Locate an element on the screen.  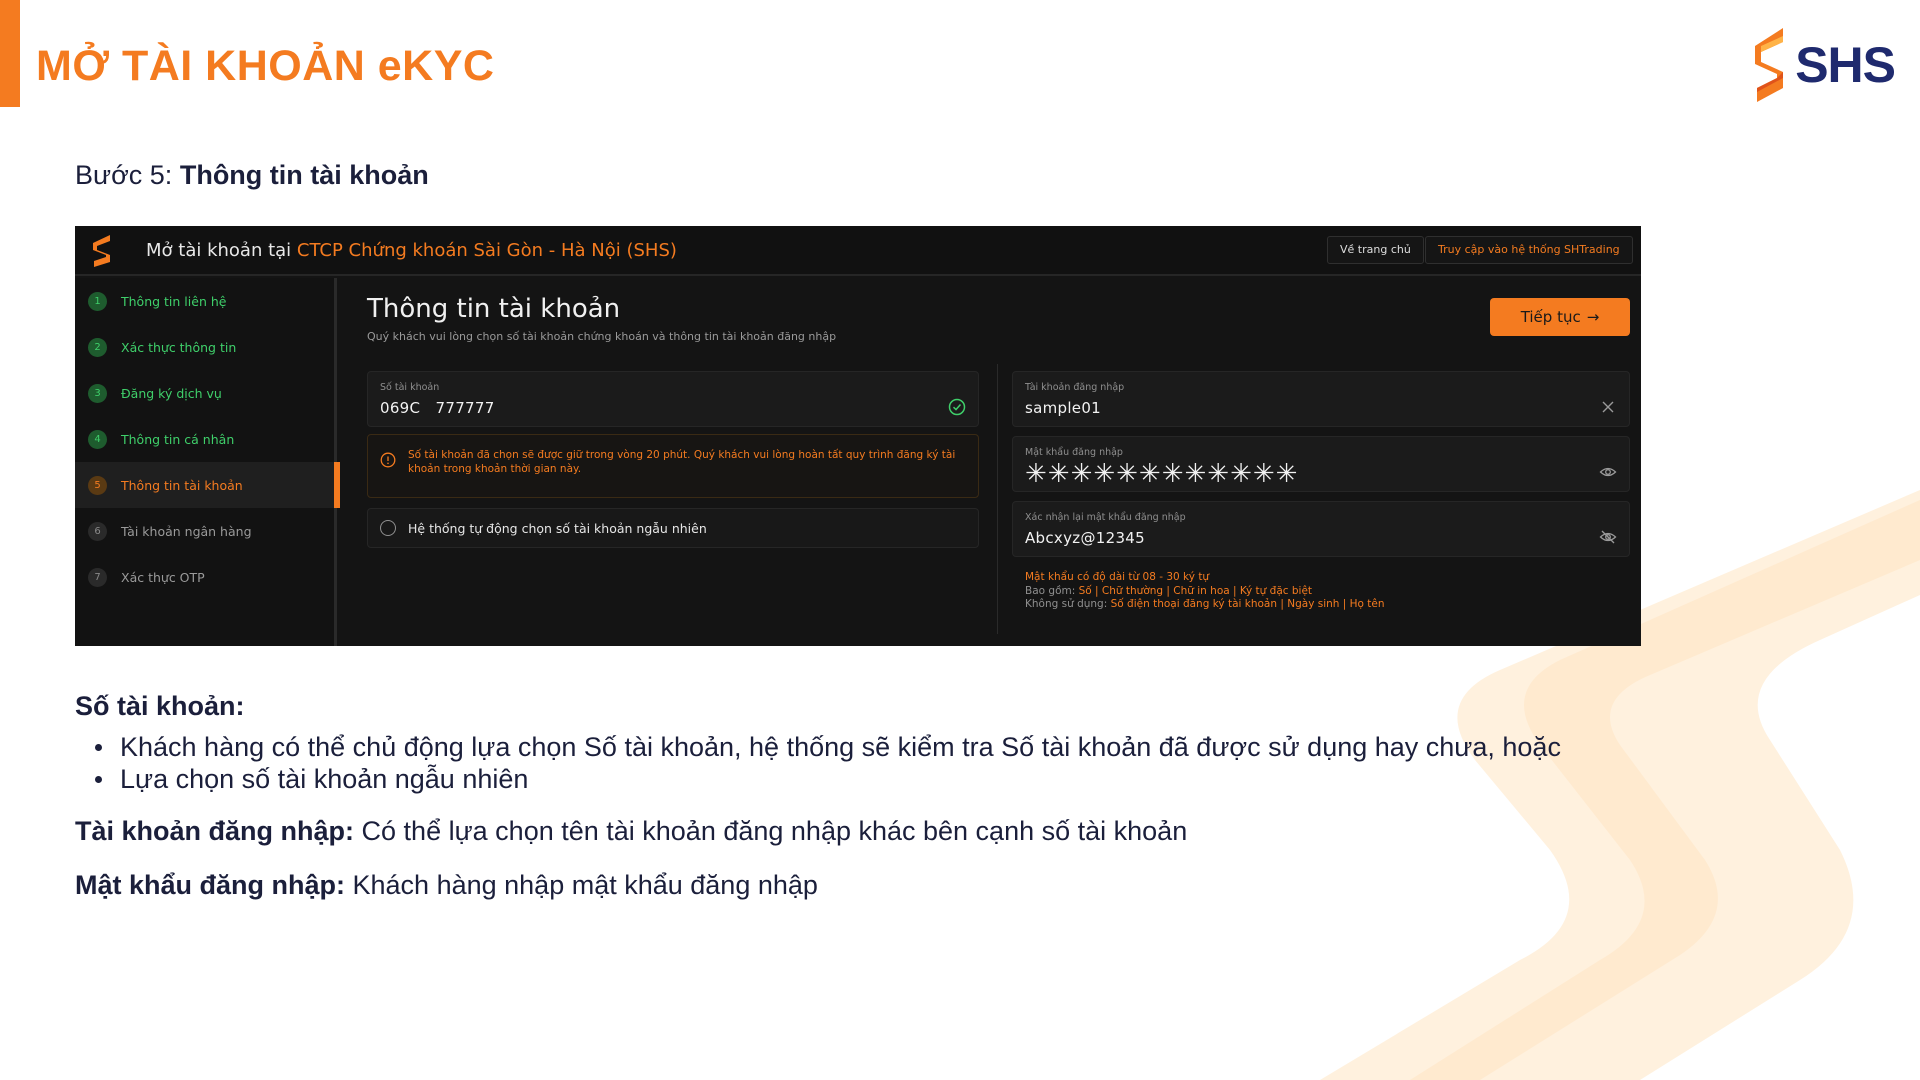
sidebar-item-contact-info: 1 Thông tin liên hệ is located at coordinates (206, 301).